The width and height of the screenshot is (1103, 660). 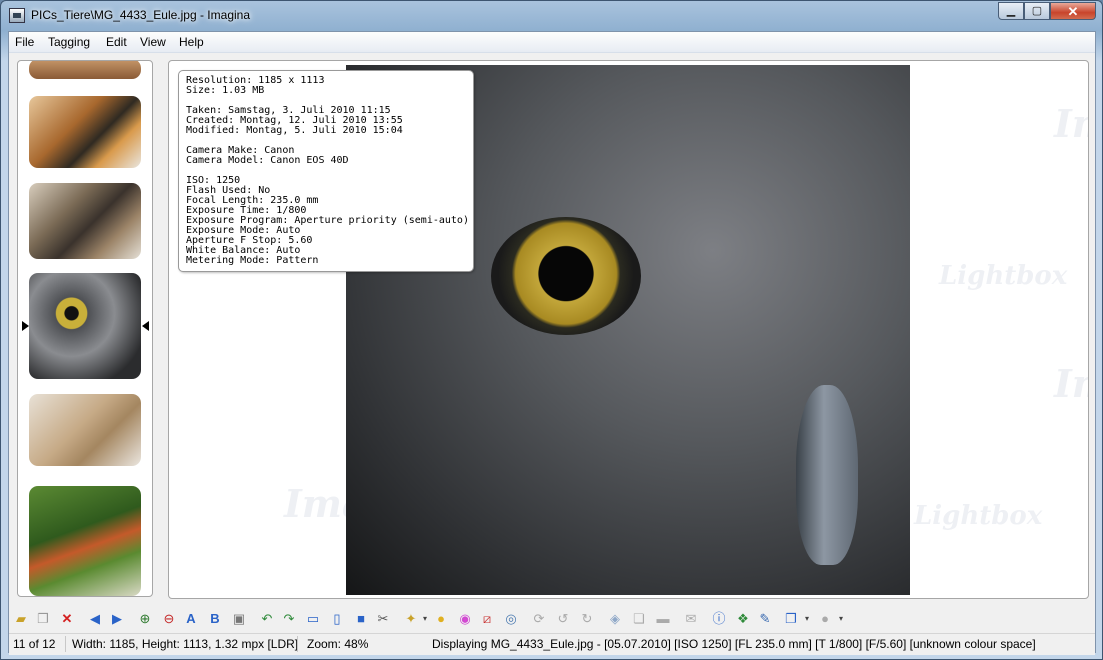 What do you see at coordinates (338, 644) in the screenshot?
I see `status-zoom: Zoom: 48%` at bounding box center [338, 644].